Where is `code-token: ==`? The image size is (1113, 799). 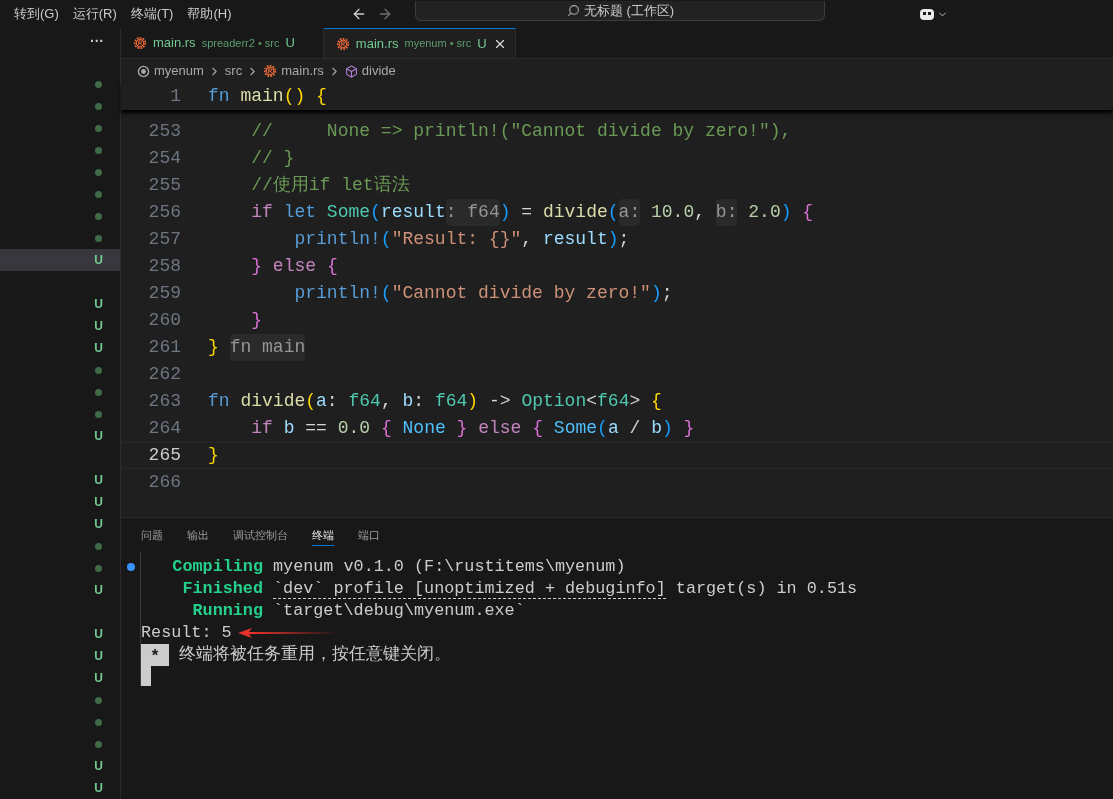
code-token: == is located at coordinates (316, 428).